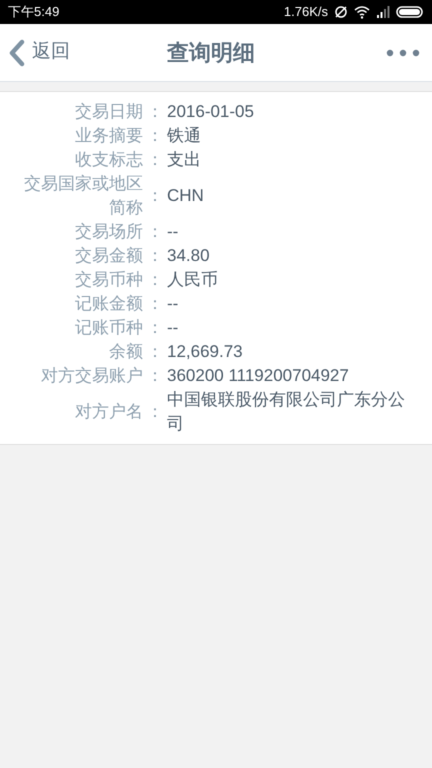 This screenshot has width=432, height=768. What do you see at coordinates (193, 280) in the screenshot?
I see `detail-value: 人民币` at bounding box center [193, 280].